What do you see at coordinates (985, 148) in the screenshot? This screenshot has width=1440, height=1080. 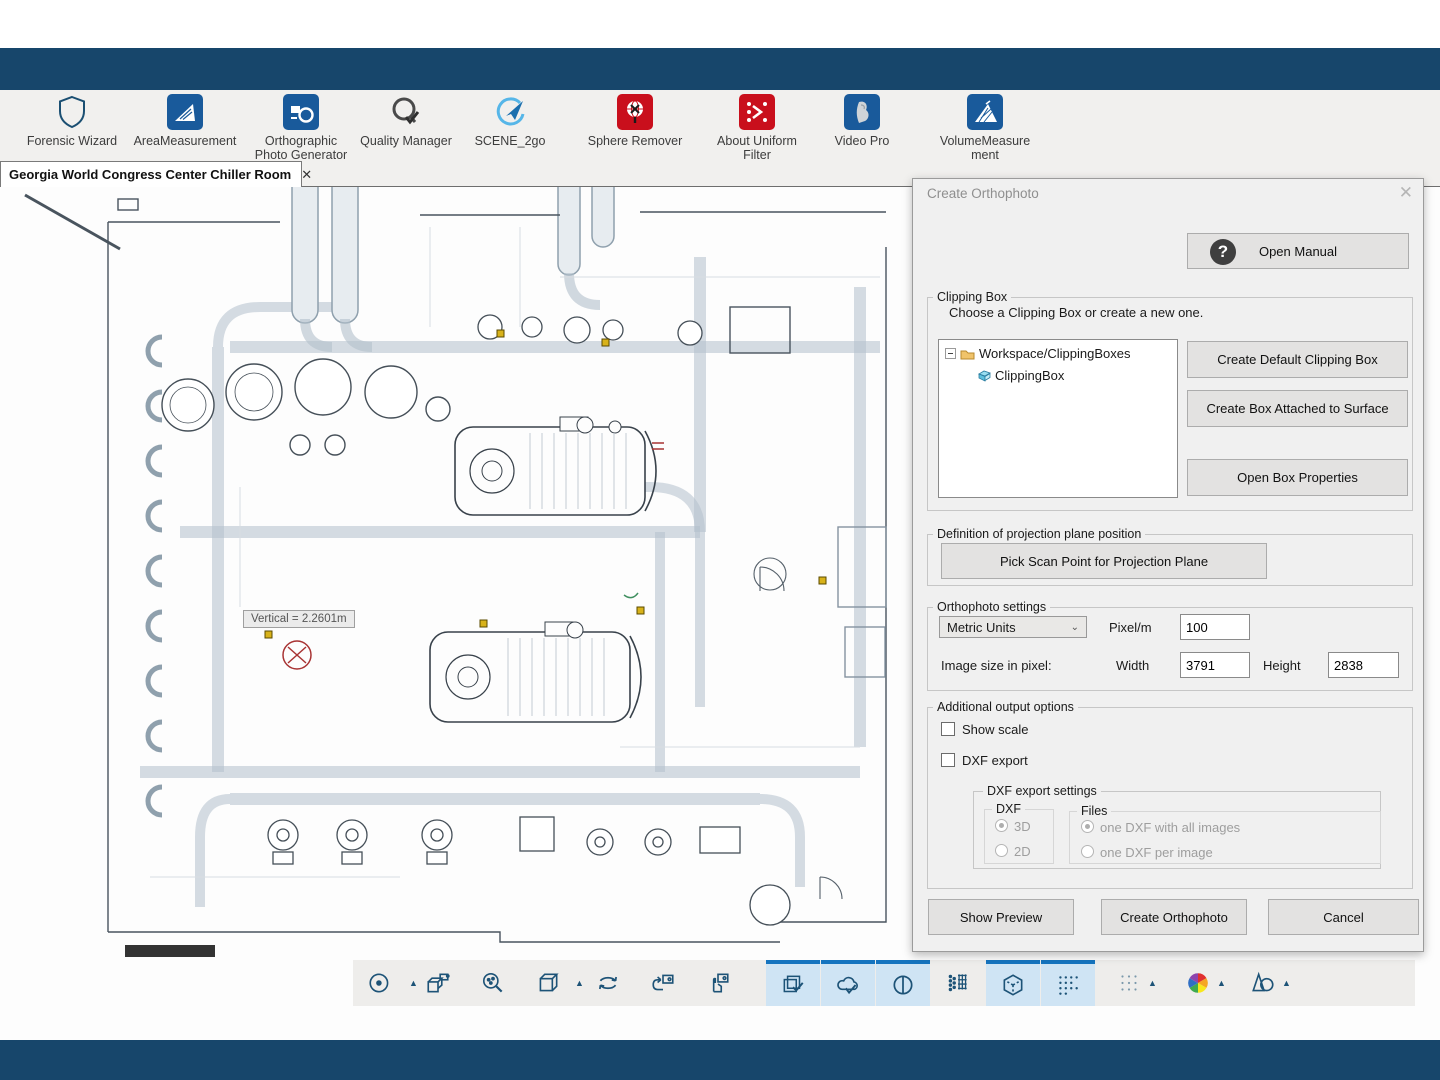 I see `ribbon-app-label: VolumeMeasurement` at bounding box center [985, 148].